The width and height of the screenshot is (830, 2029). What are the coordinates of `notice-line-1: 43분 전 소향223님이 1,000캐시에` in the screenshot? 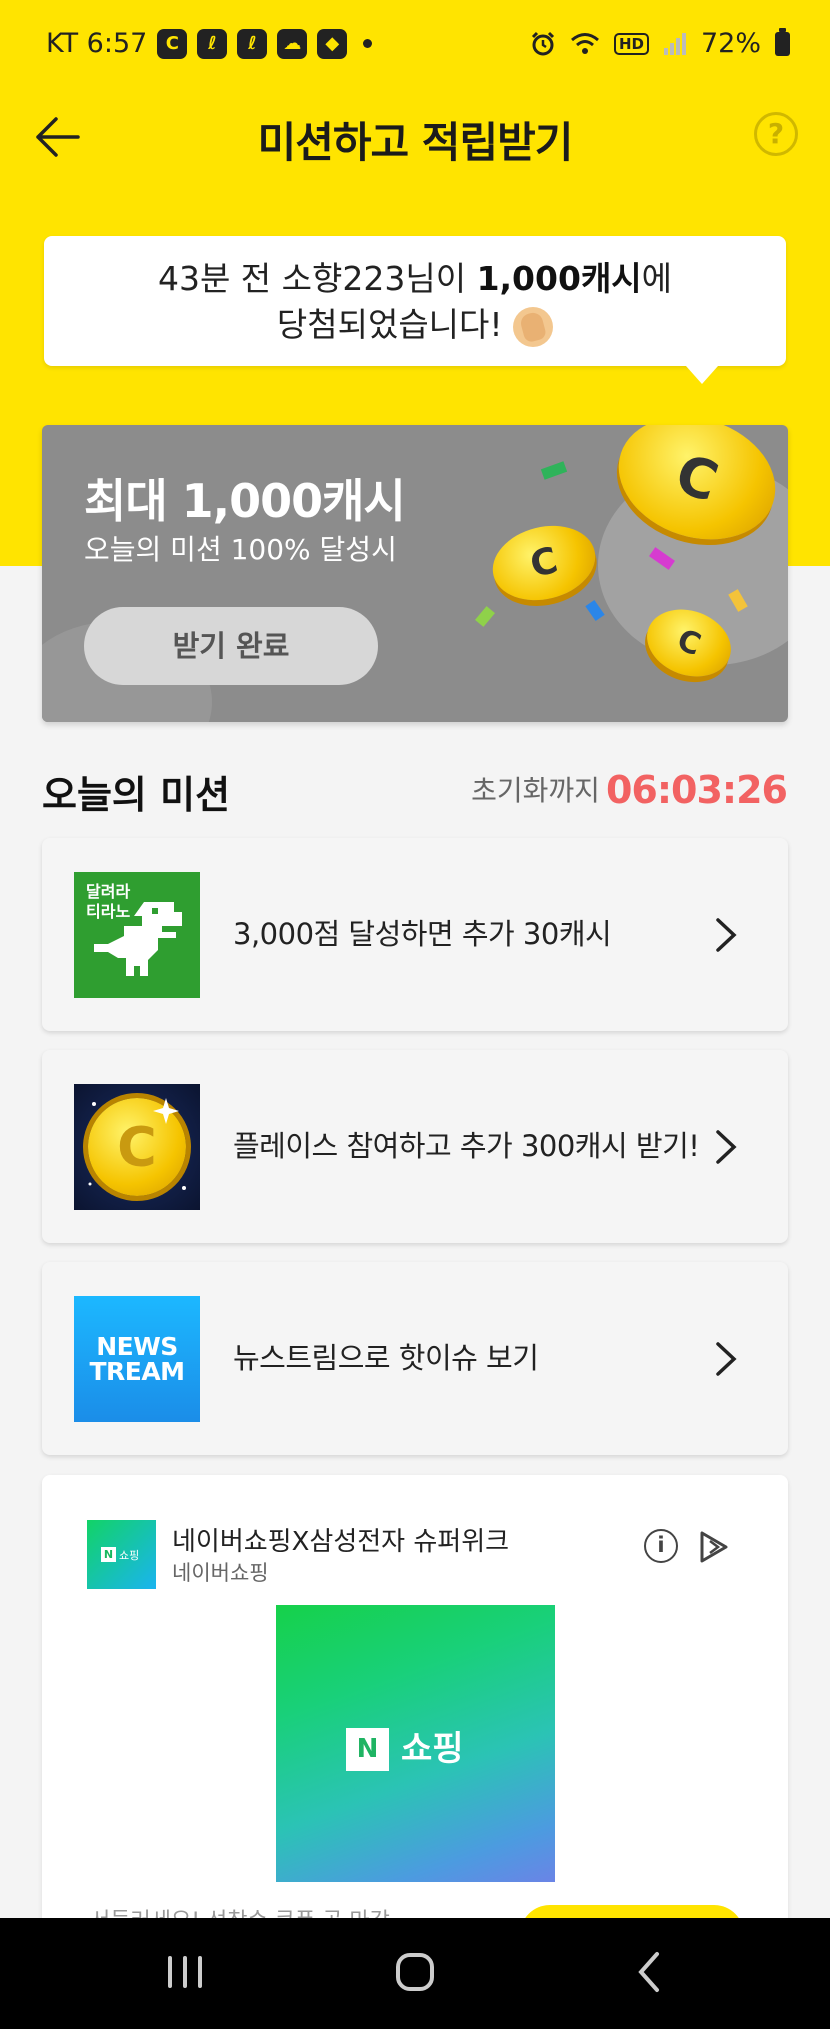 It's located at (415, 279).